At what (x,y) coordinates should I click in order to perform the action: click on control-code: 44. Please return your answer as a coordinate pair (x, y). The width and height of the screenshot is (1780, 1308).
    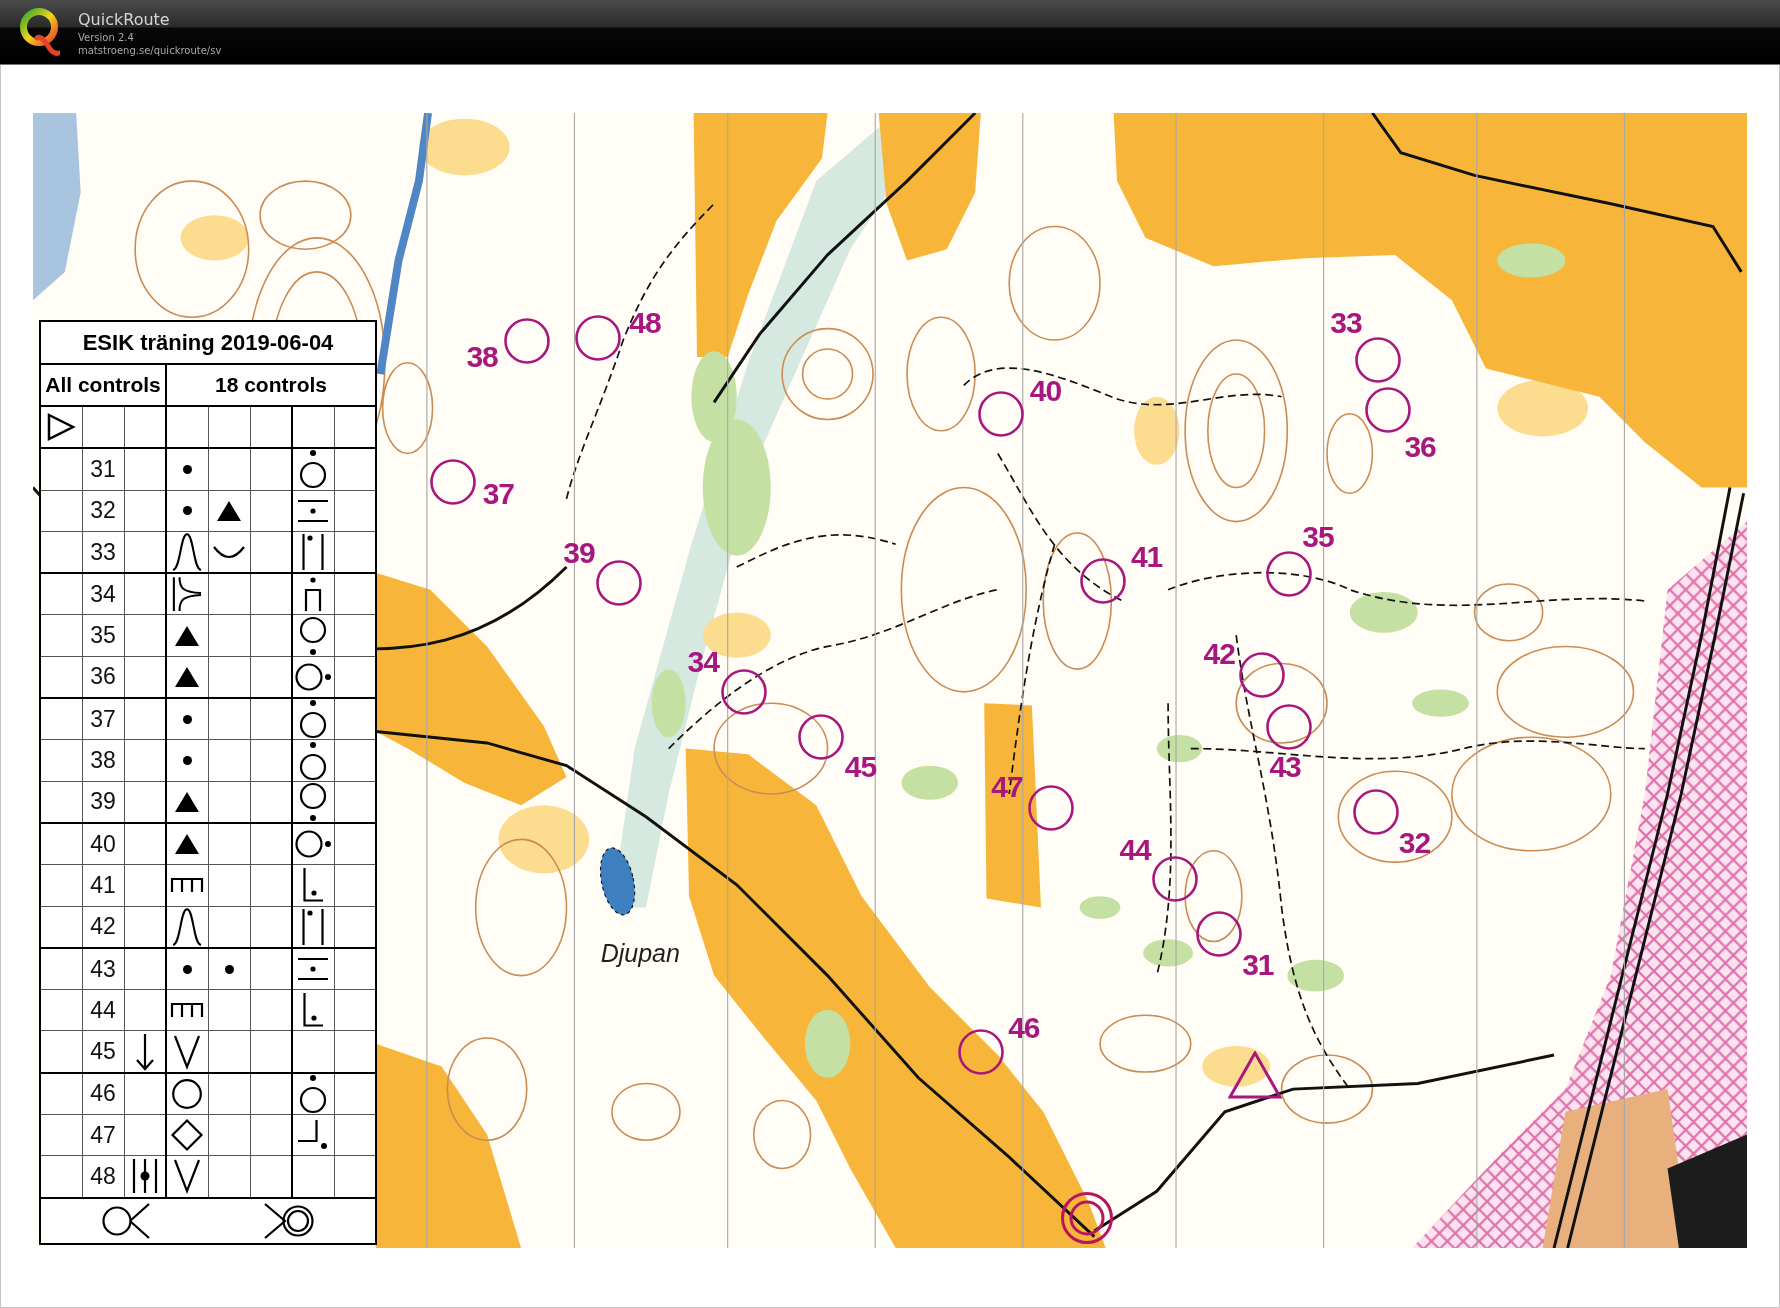
    Looking at the image, I should click on (103, 1010).